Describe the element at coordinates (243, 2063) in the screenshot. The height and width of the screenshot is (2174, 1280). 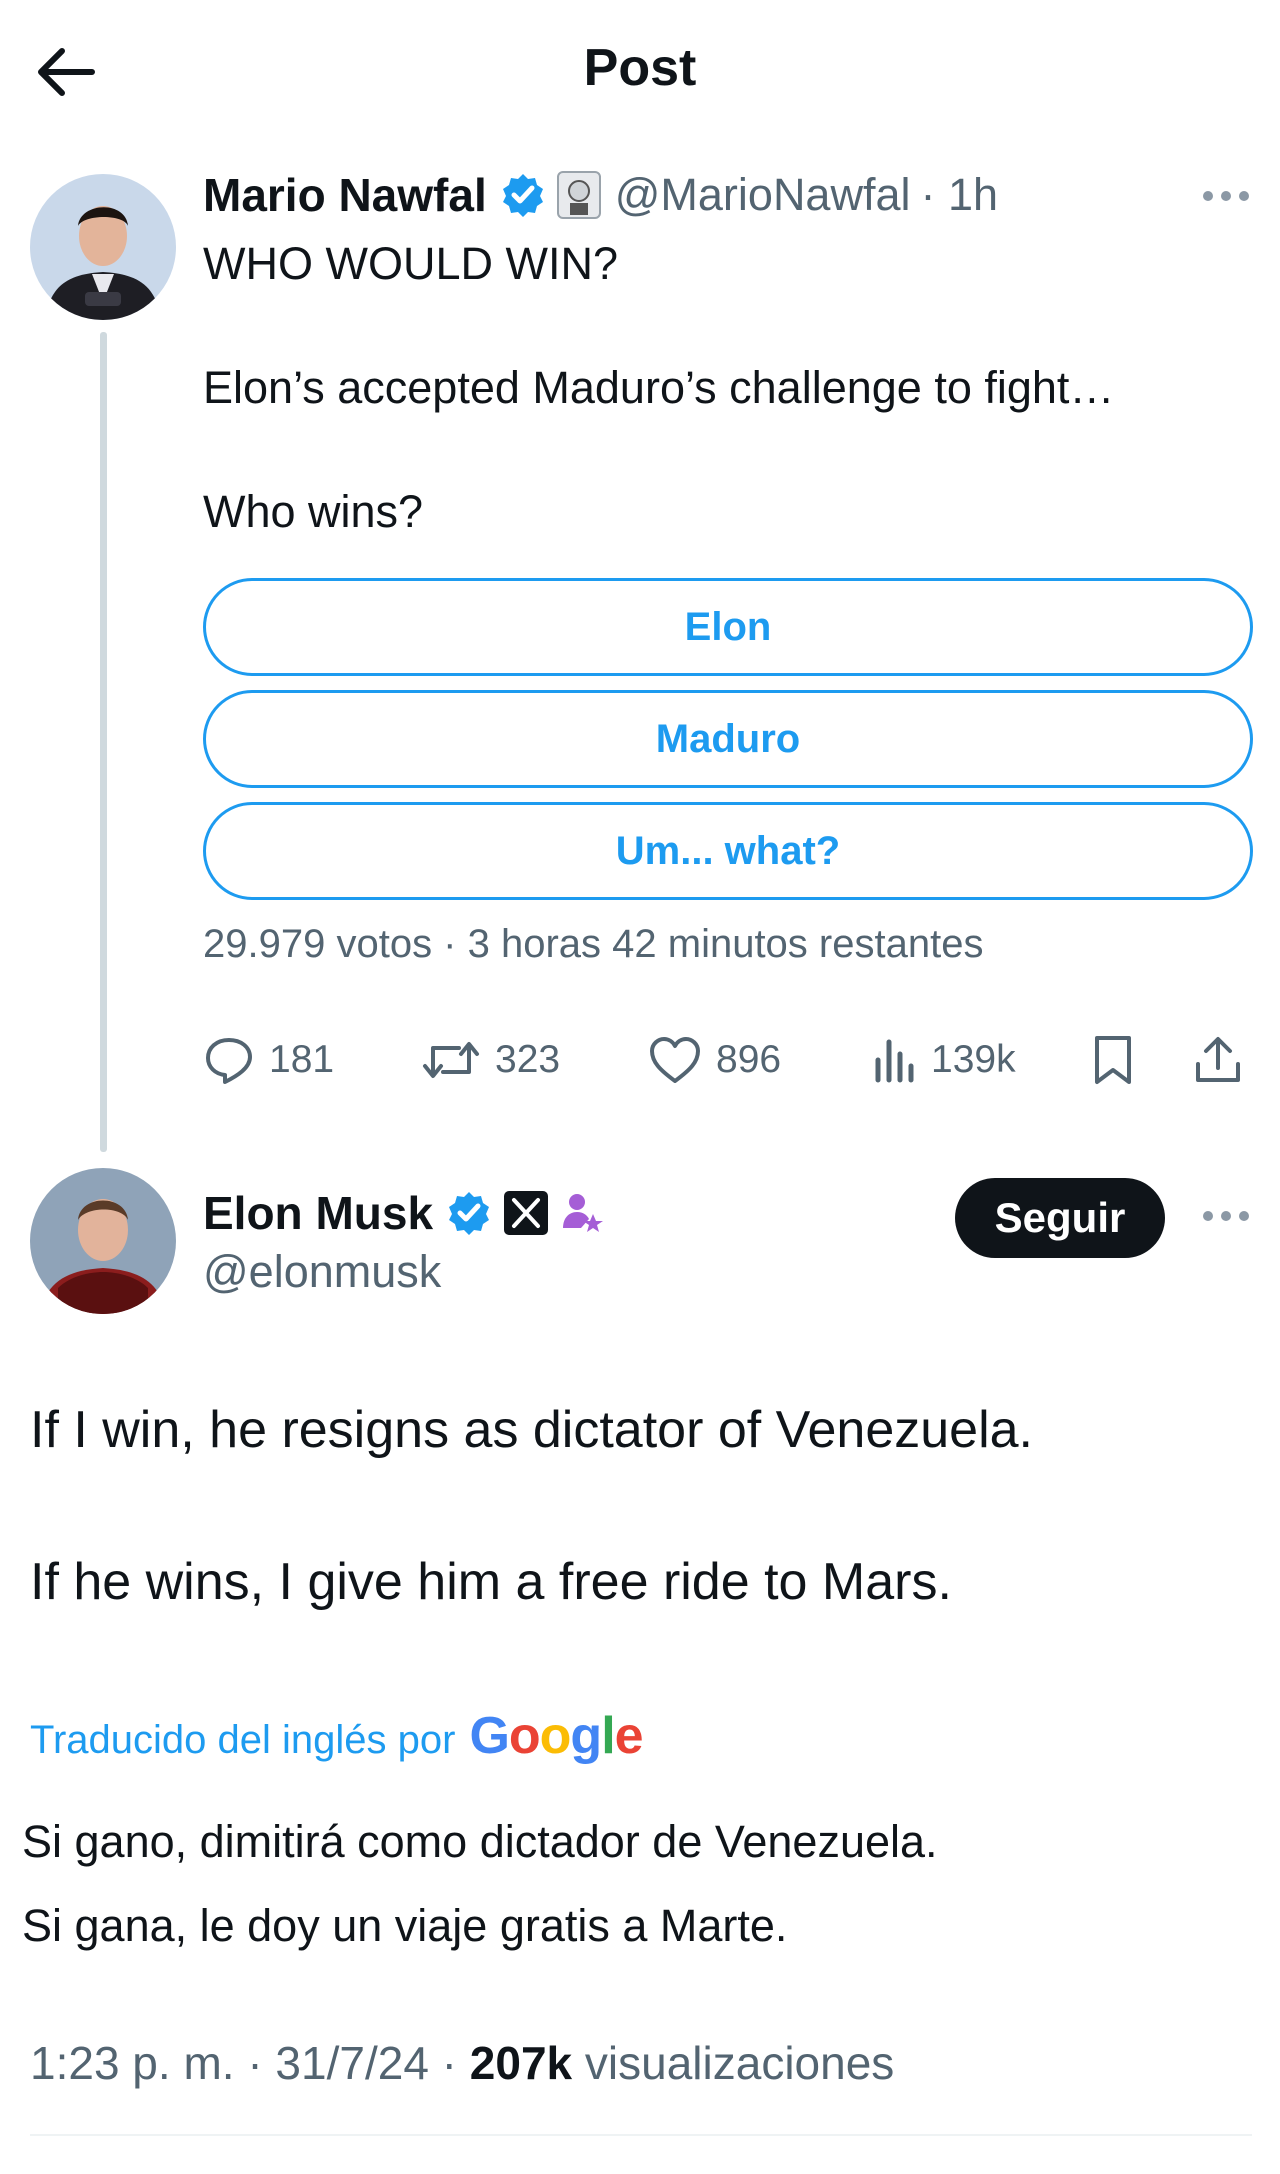
I see `post-timestamp: 1:23 p. m. · 31/7/24 ·` at that location.